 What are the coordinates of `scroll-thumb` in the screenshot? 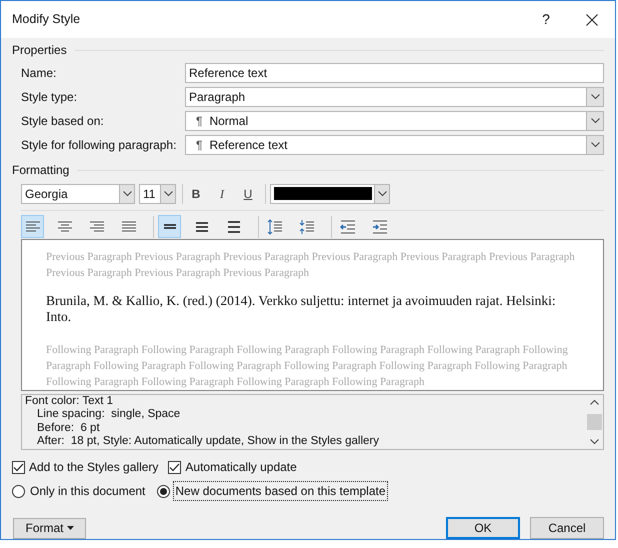 It's located at (594, 422).